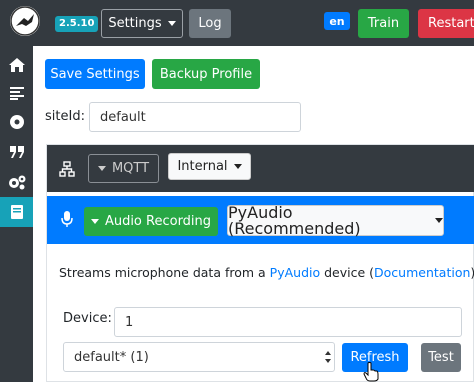 The width and height of the screenshot is (474, 382). Describe the element at coordinates (67, 219) in the screenshot. I see `microphone-icon` at that location.